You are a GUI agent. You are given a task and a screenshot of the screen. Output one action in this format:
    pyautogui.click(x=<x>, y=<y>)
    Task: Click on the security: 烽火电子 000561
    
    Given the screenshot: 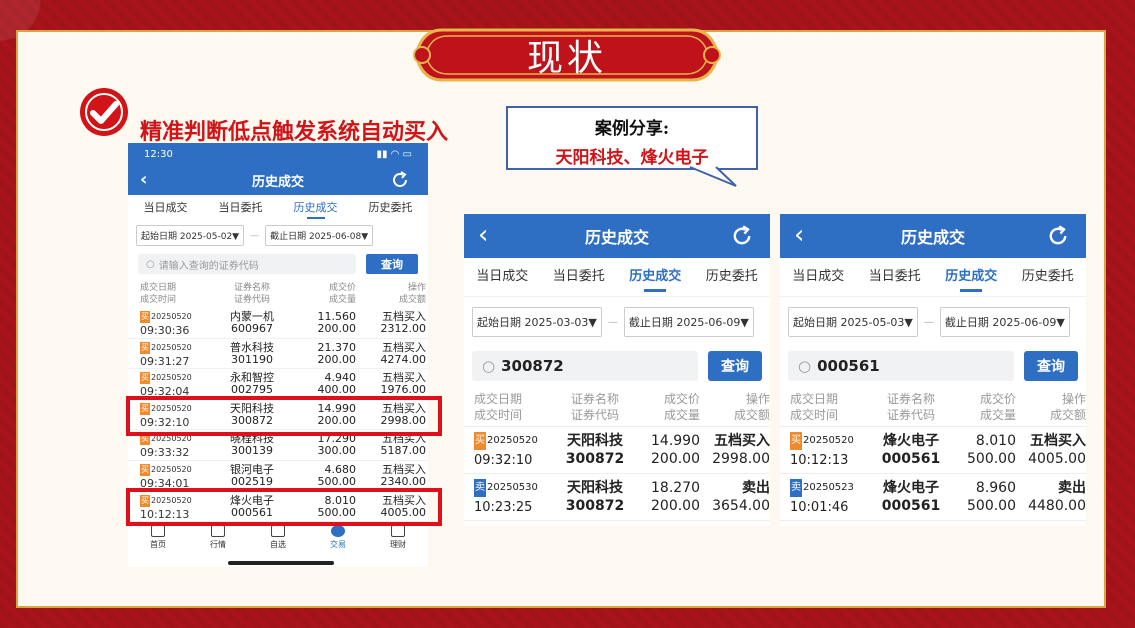 What is the action you would take?
    pyautogui.click(x=911, y=499)
    